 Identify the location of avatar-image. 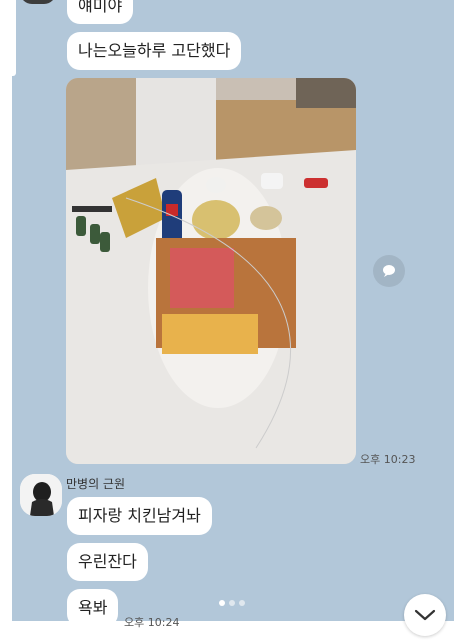
(41, 495).